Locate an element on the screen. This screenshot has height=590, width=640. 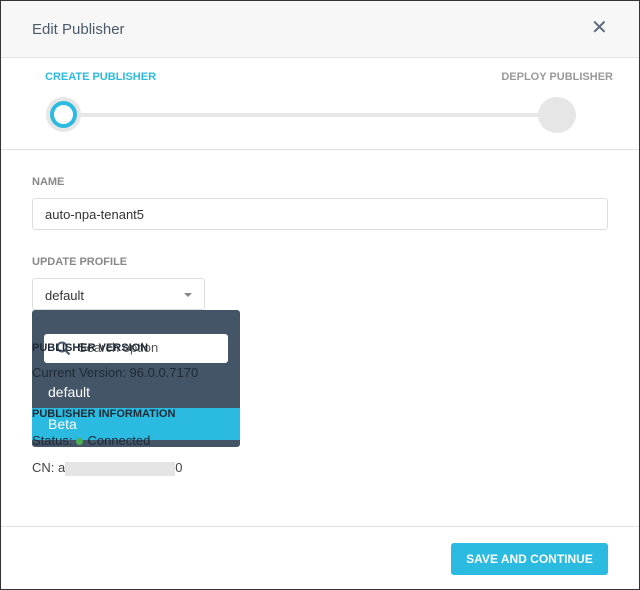
save-and-continue-button: SAVE AND CONTINUE is located at coordinates (529, 559).